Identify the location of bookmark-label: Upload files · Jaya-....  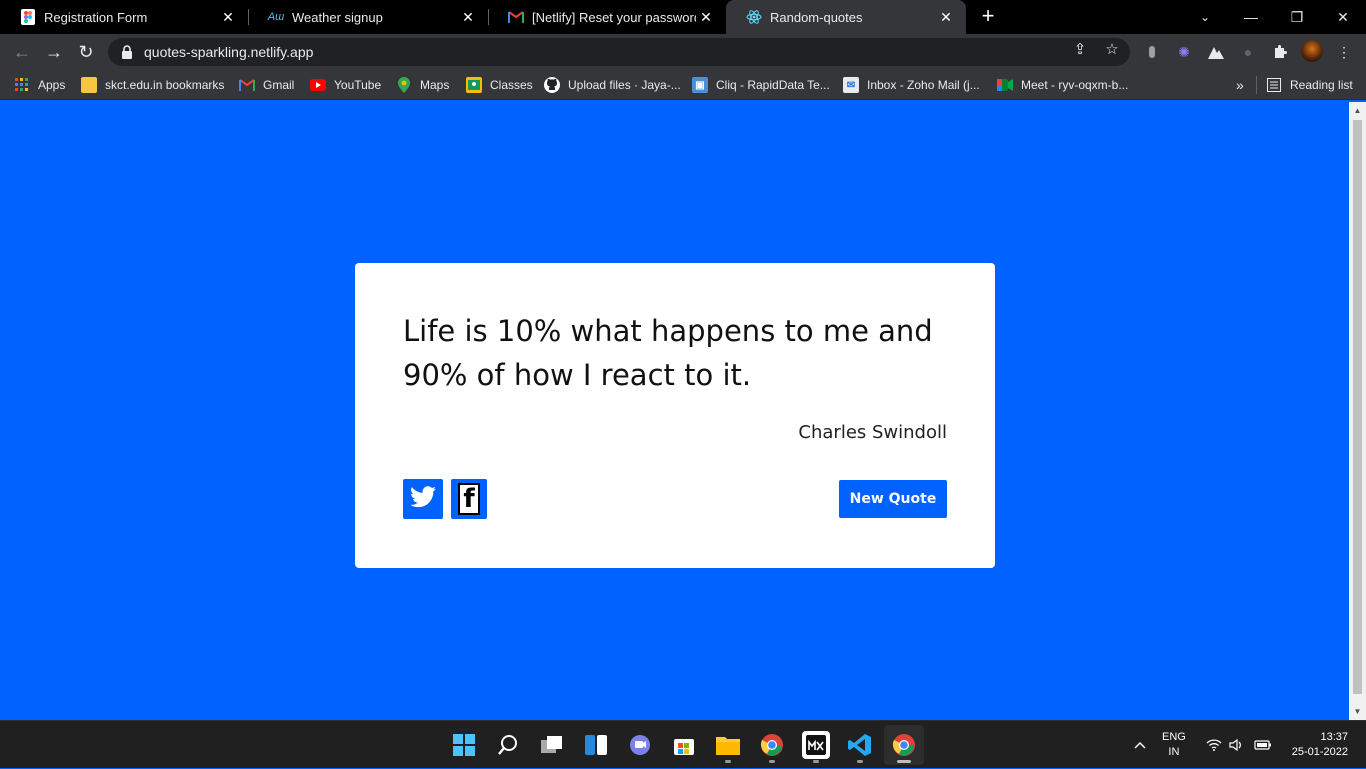
(624, 85).